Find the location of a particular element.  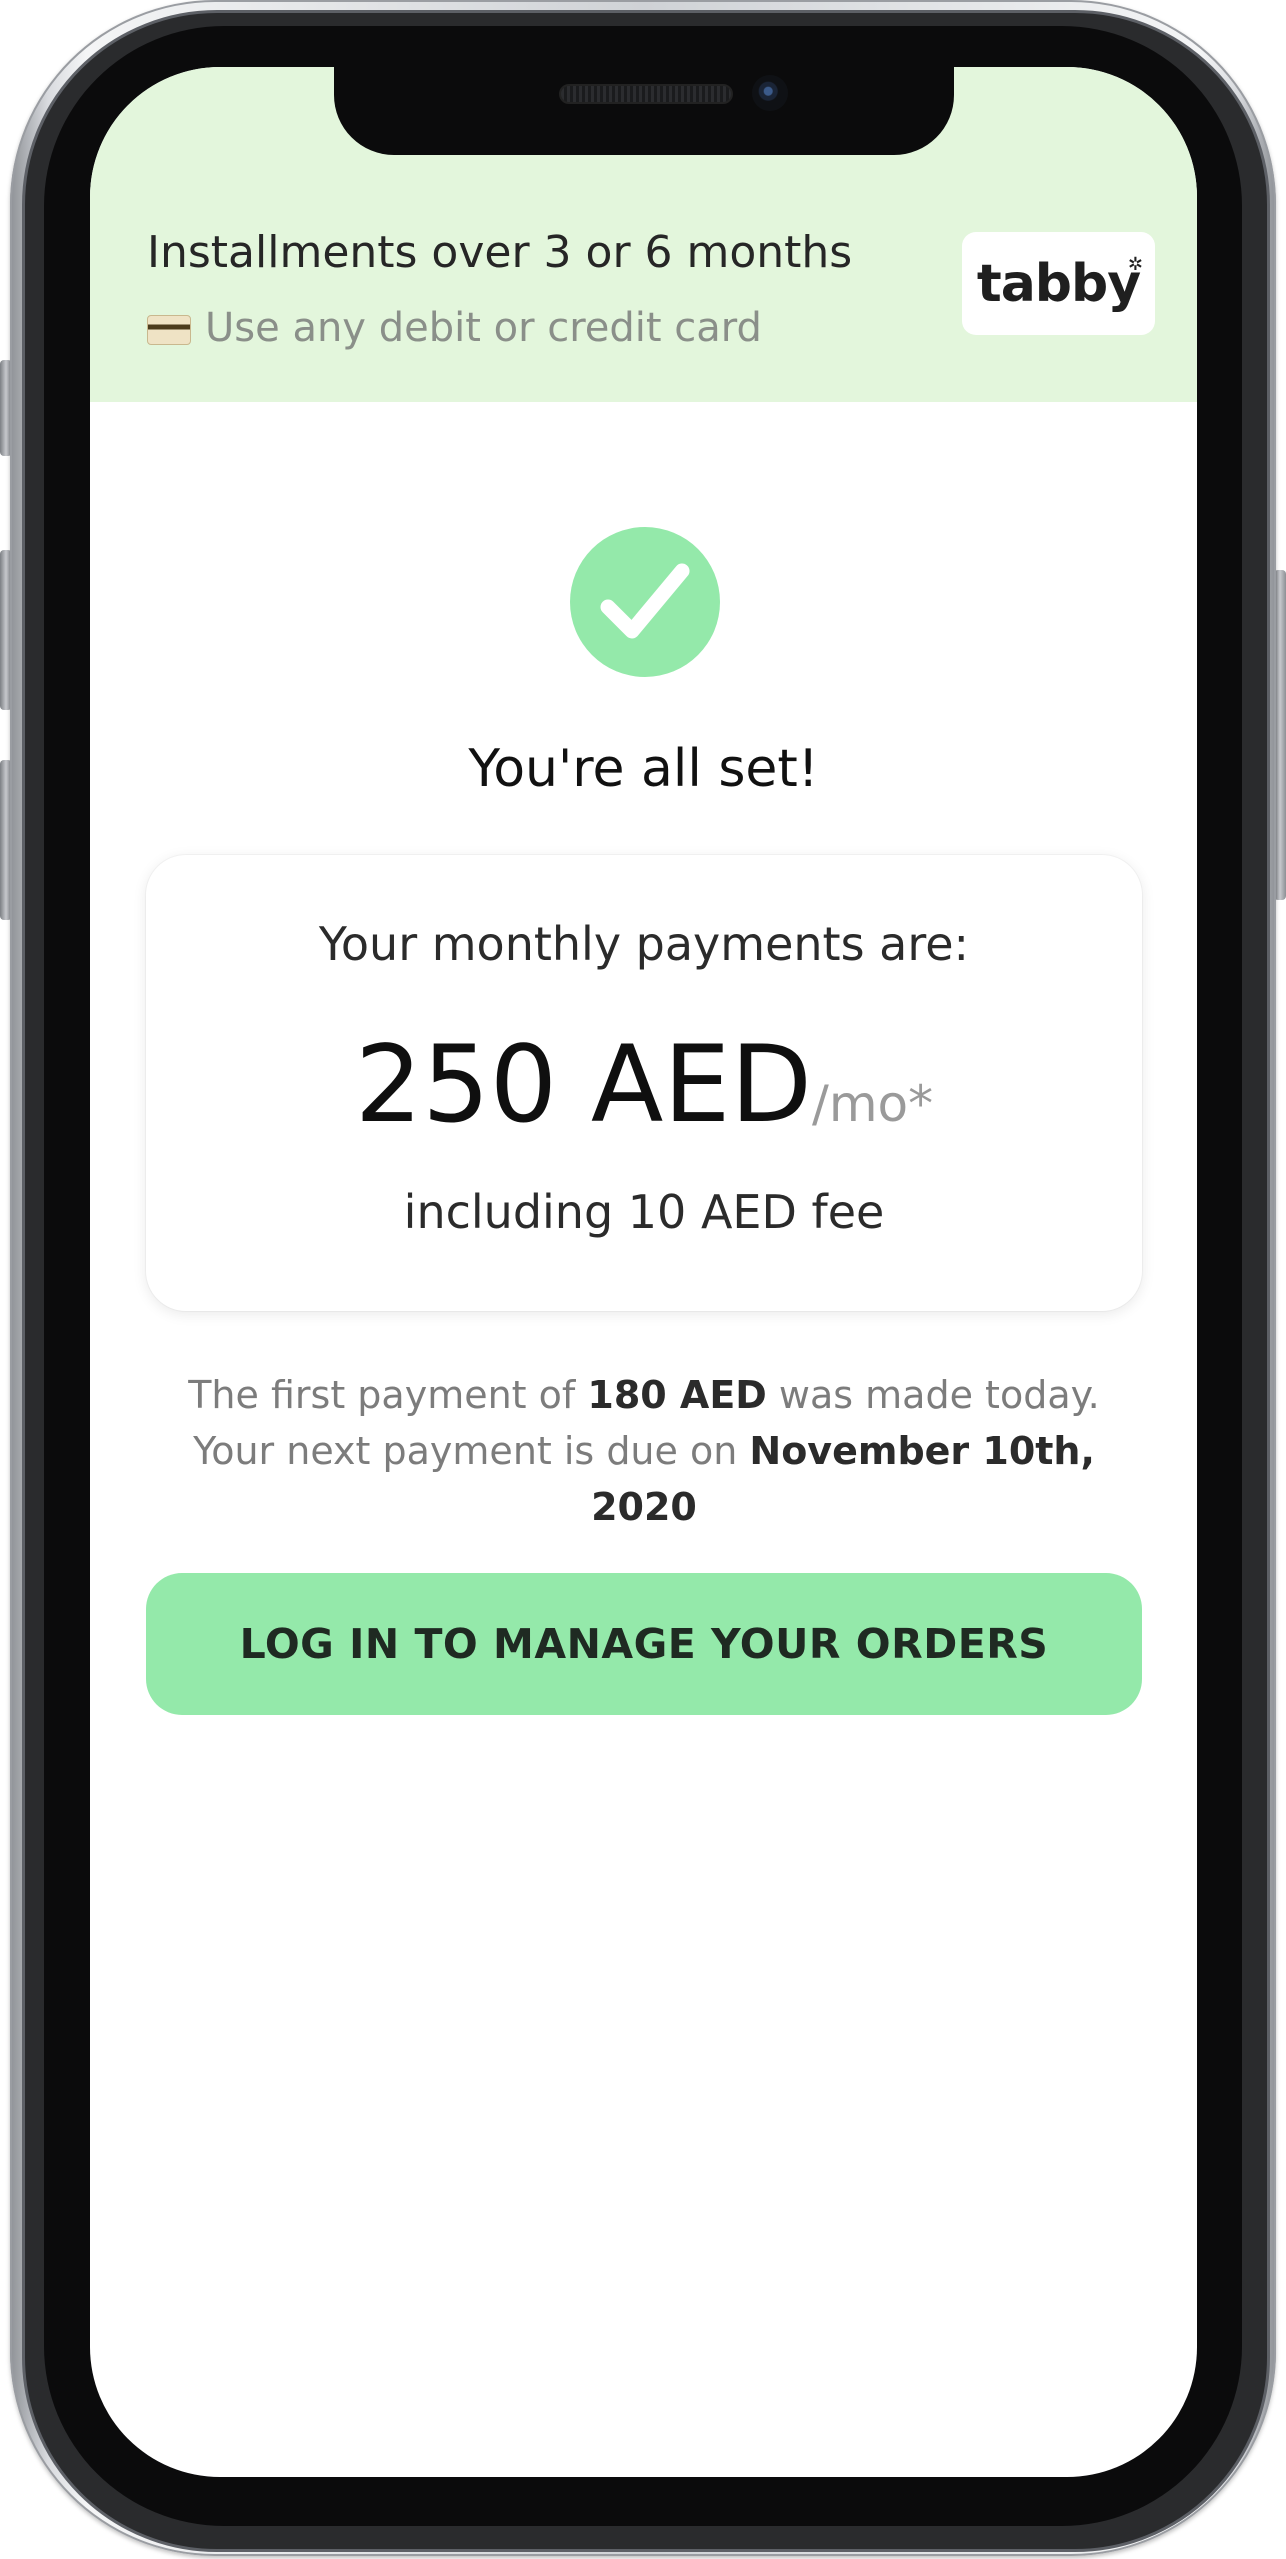

monthly-payment-amount: 250 AED is located at coordinates (583, 1084).